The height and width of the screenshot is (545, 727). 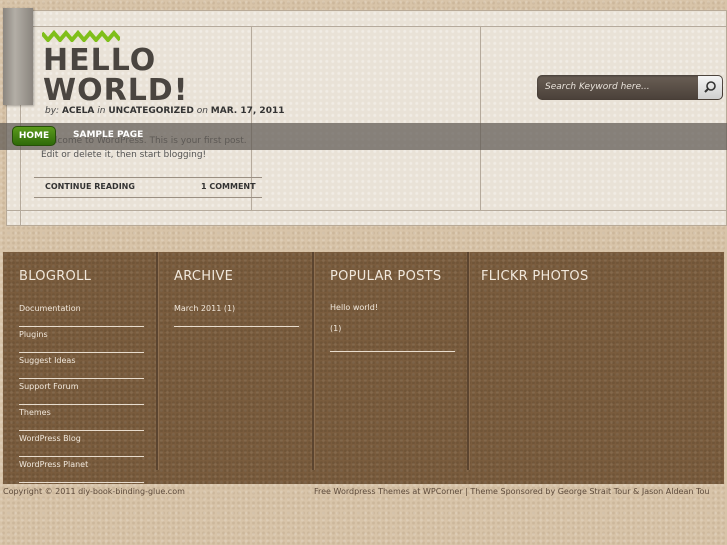 What do you see at coordinates (108, 135) in the screenshot?
I see `nav-item-sample-page: SAMPLE PAGE` at bounding box center [108, 135].